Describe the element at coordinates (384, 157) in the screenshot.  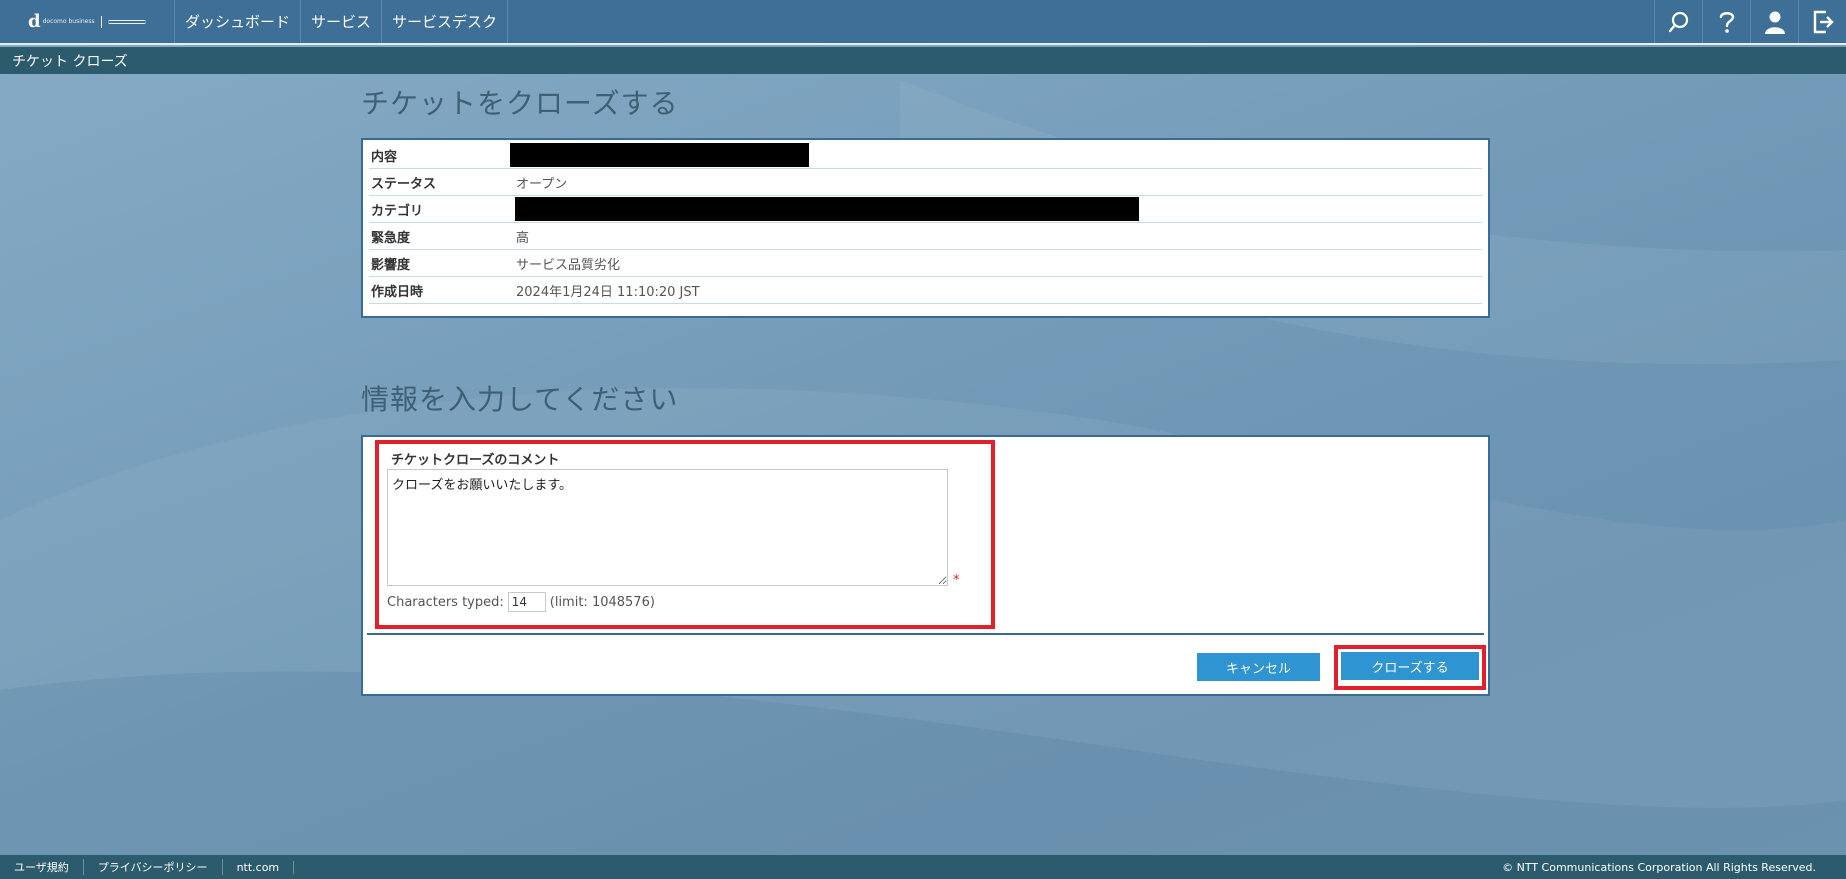
I see `info-label: 内容` at that location.